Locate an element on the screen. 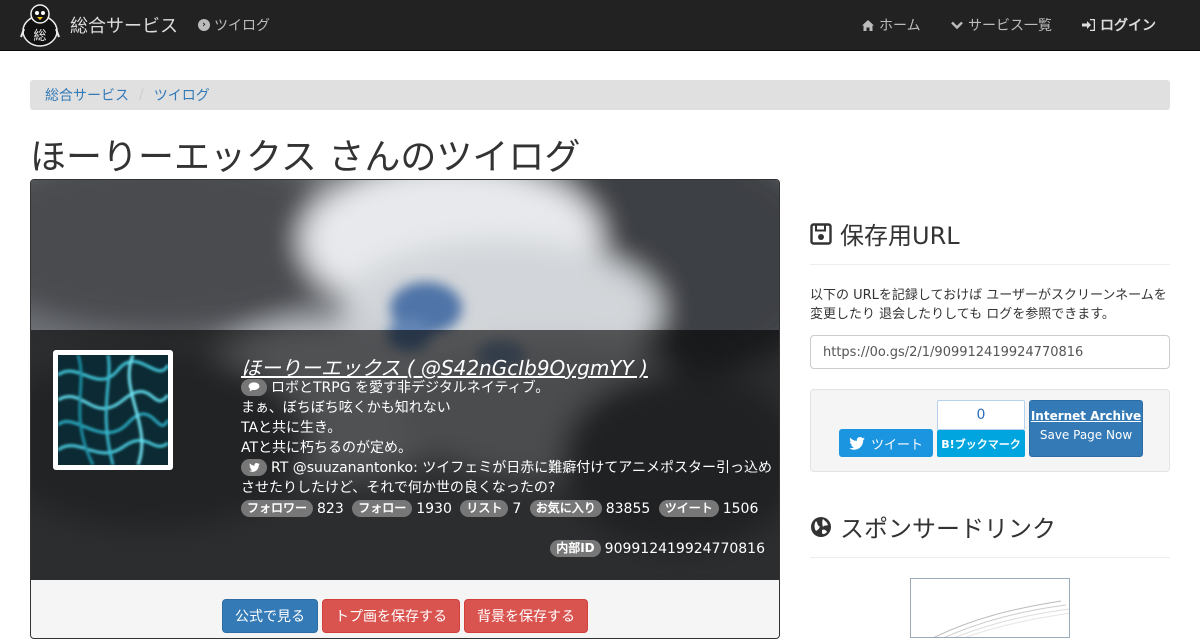 This screenshot has height=639, width=1200. nav-login-link: ログイン is located at coordinates (1119, 25).